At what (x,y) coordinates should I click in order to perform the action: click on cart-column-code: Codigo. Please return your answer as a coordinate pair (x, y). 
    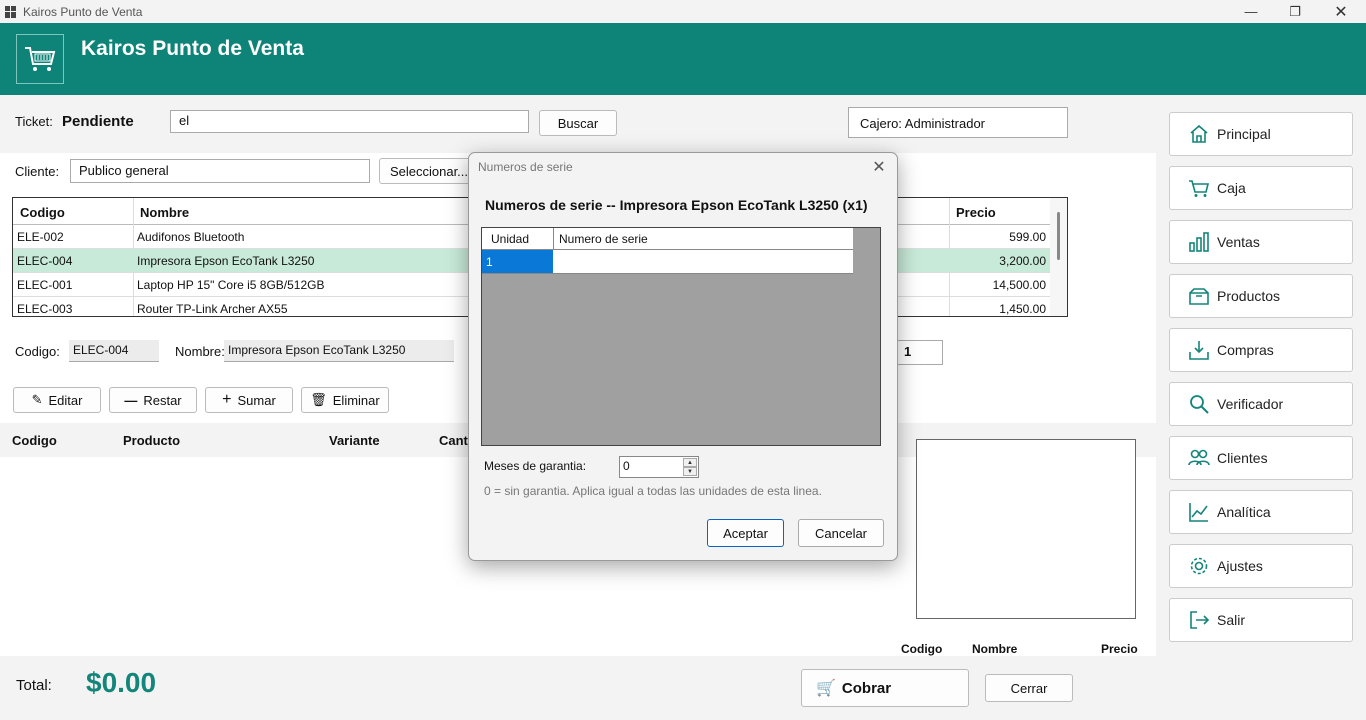
    Looking at the image, I should click on (34, 440).